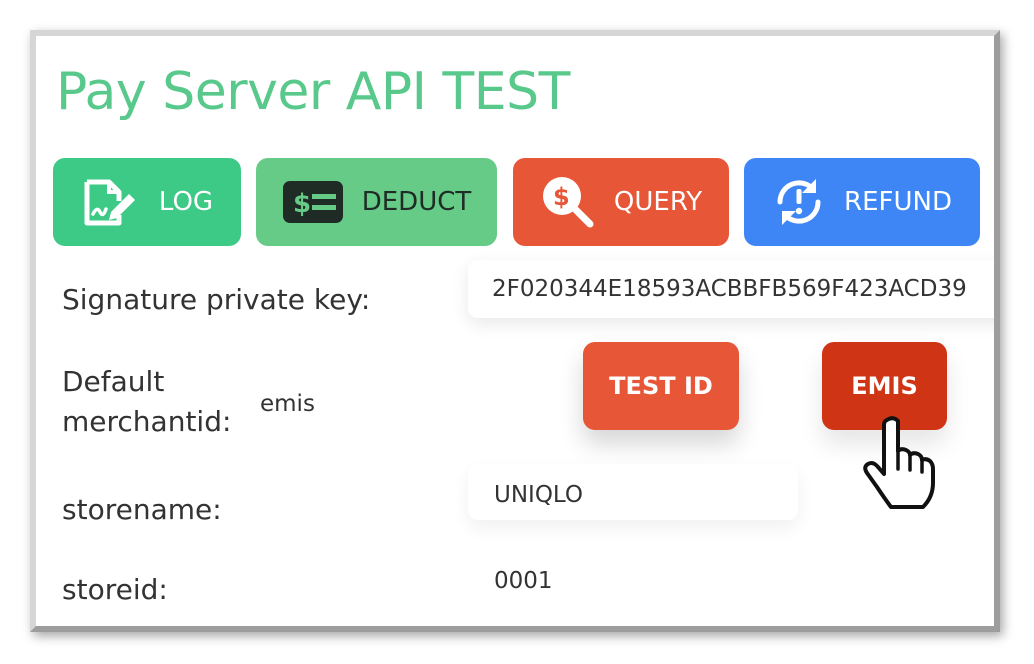 This screenshot has height=664, width=1034. Describe the element at coordinates (523, 581) in the screenshot. I see `storeid-value: 0001` at that location.